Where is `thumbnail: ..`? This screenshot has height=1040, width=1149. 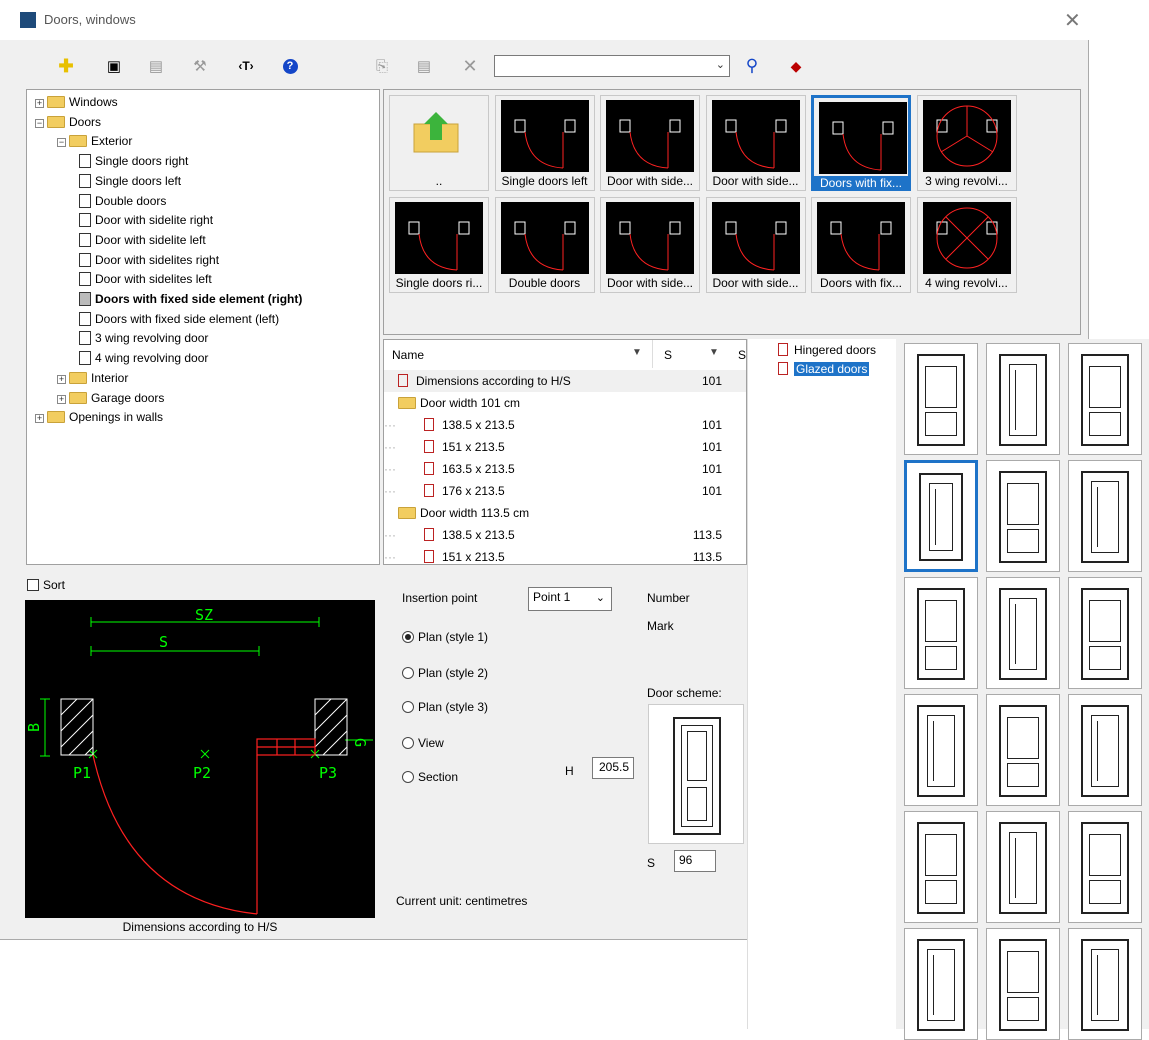
thumbnail: .. is located at coordinates (439, 143).